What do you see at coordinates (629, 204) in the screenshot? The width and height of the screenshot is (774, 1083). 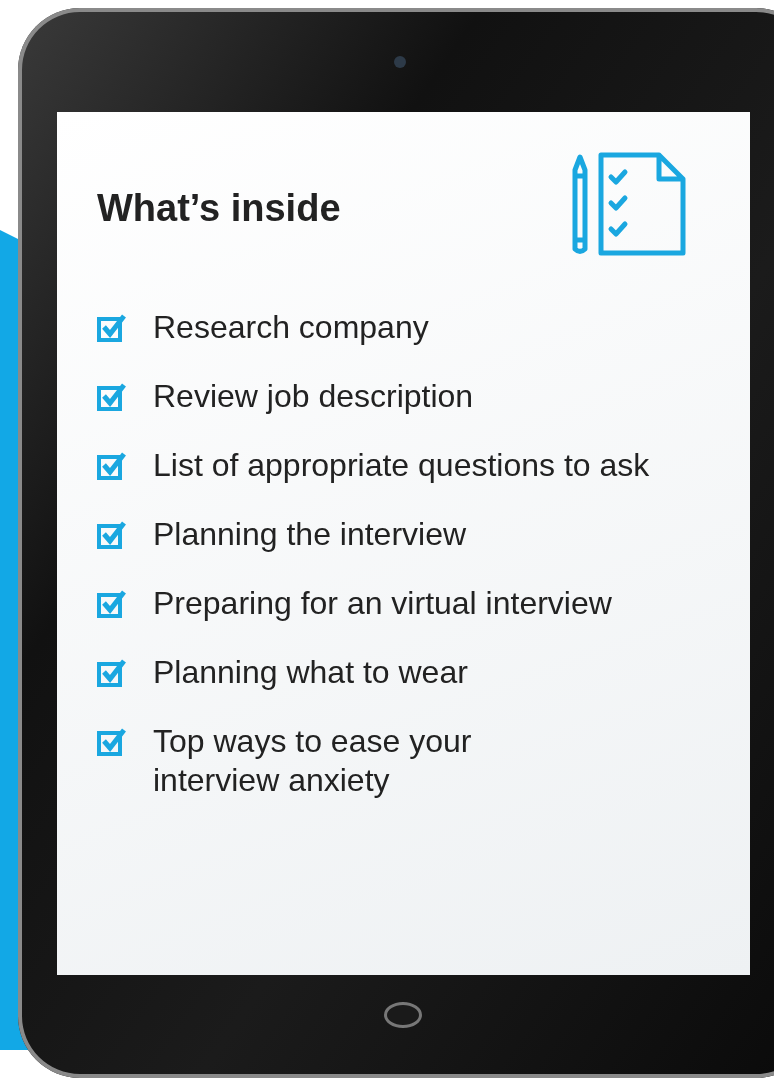 I see `pencil-and-checklist-icon` at bounding box center [629, 204].